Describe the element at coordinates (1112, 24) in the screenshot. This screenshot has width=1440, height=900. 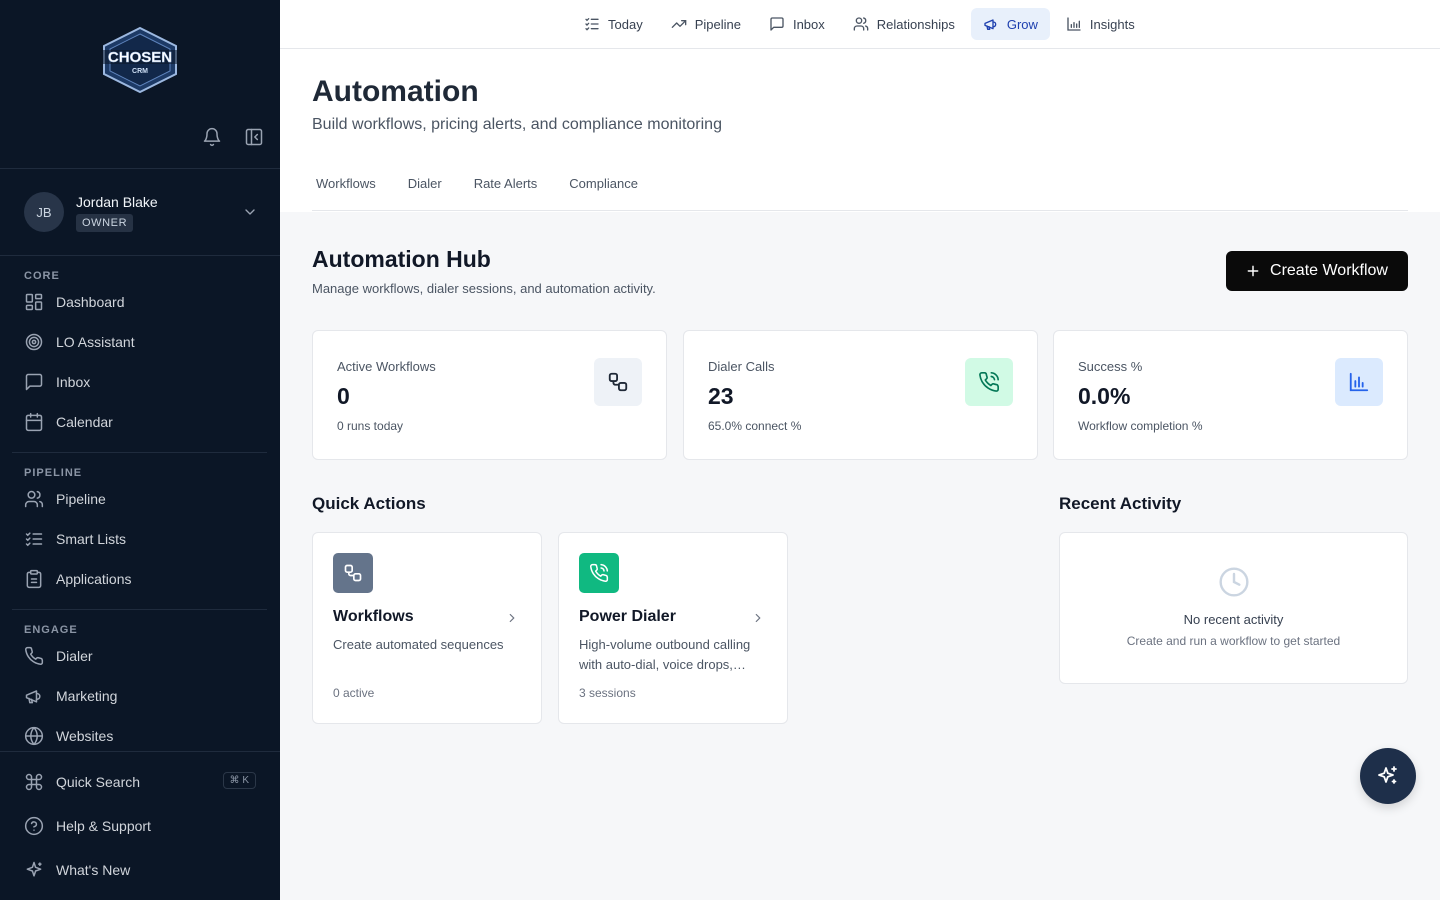
I see `topnav-label: Insights` at that location.